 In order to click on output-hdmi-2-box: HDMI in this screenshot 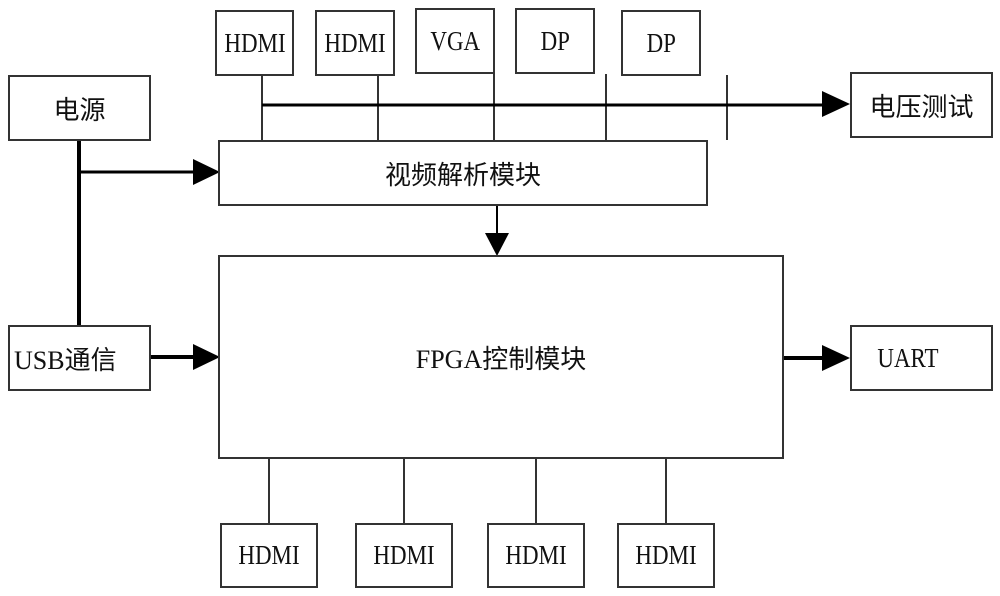, I will do `click(404, 555)`.